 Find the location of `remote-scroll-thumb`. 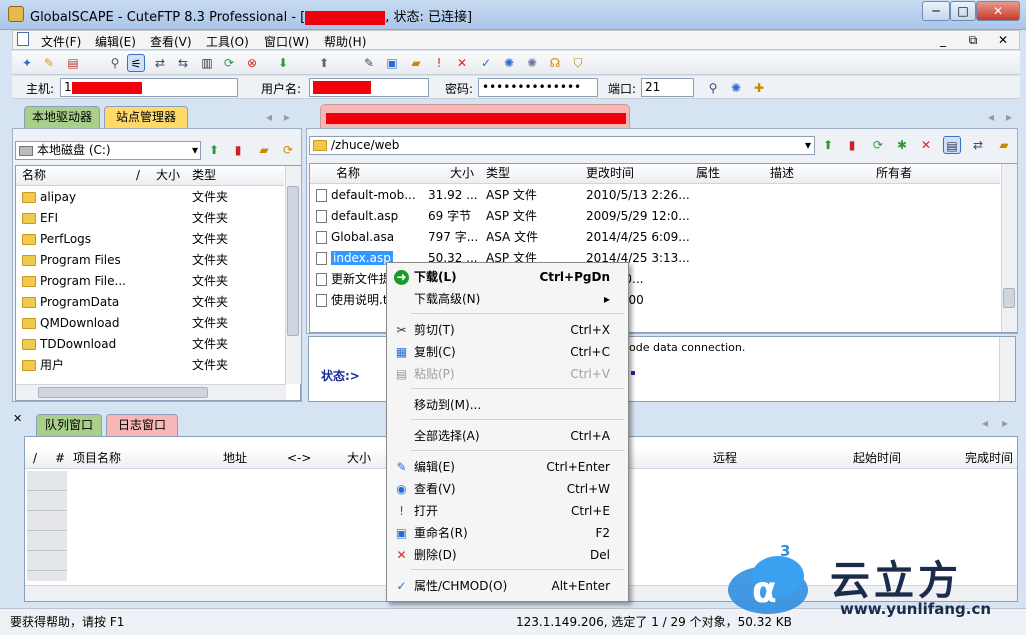

remote-scroll-thumb is located at coordinates (1009, 298).